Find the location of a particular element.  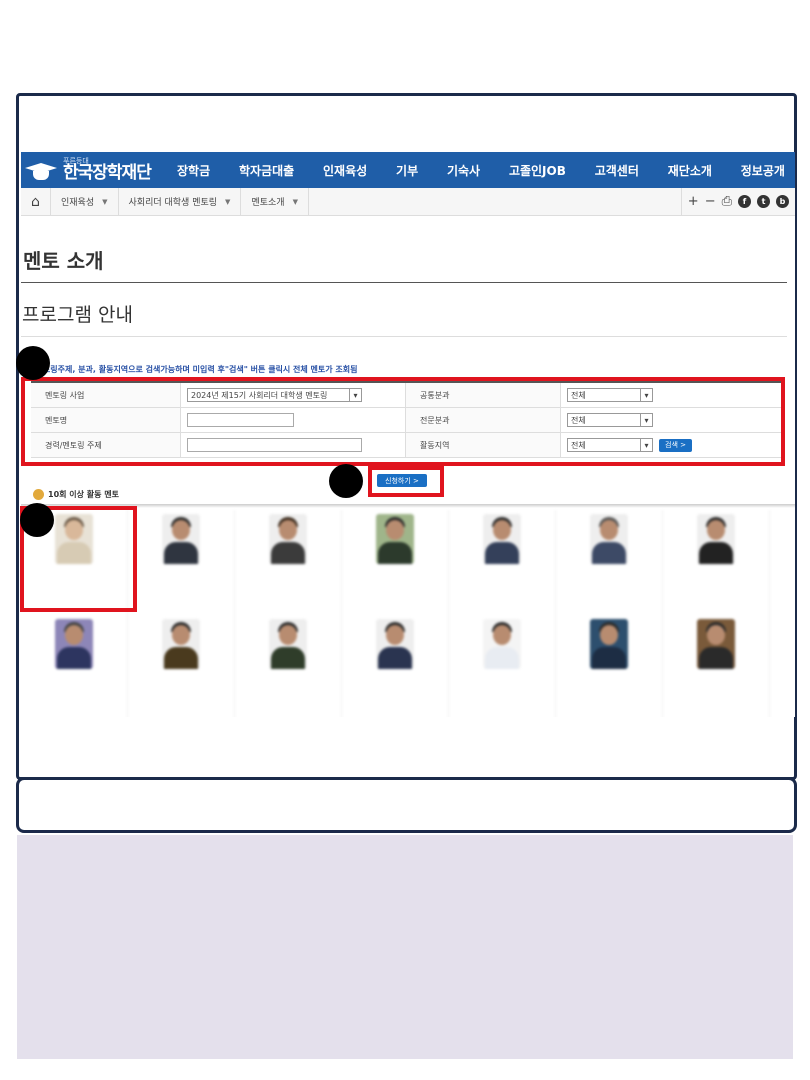

caption-box is located at coordinates (406, 805).